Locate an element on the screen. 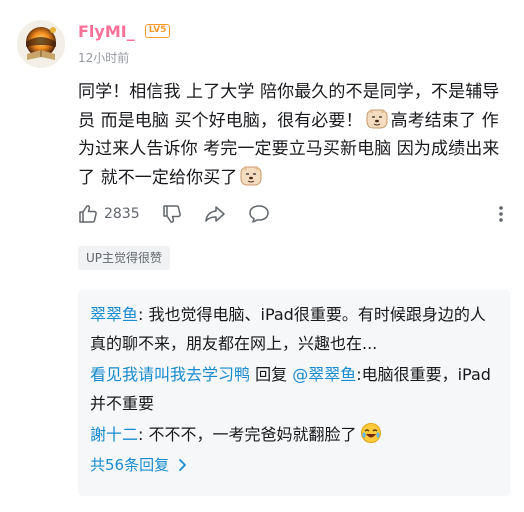 The height and width of the screenshot is (512, 524). reply-author: 謝十二 is located at coordinates (114, 434).